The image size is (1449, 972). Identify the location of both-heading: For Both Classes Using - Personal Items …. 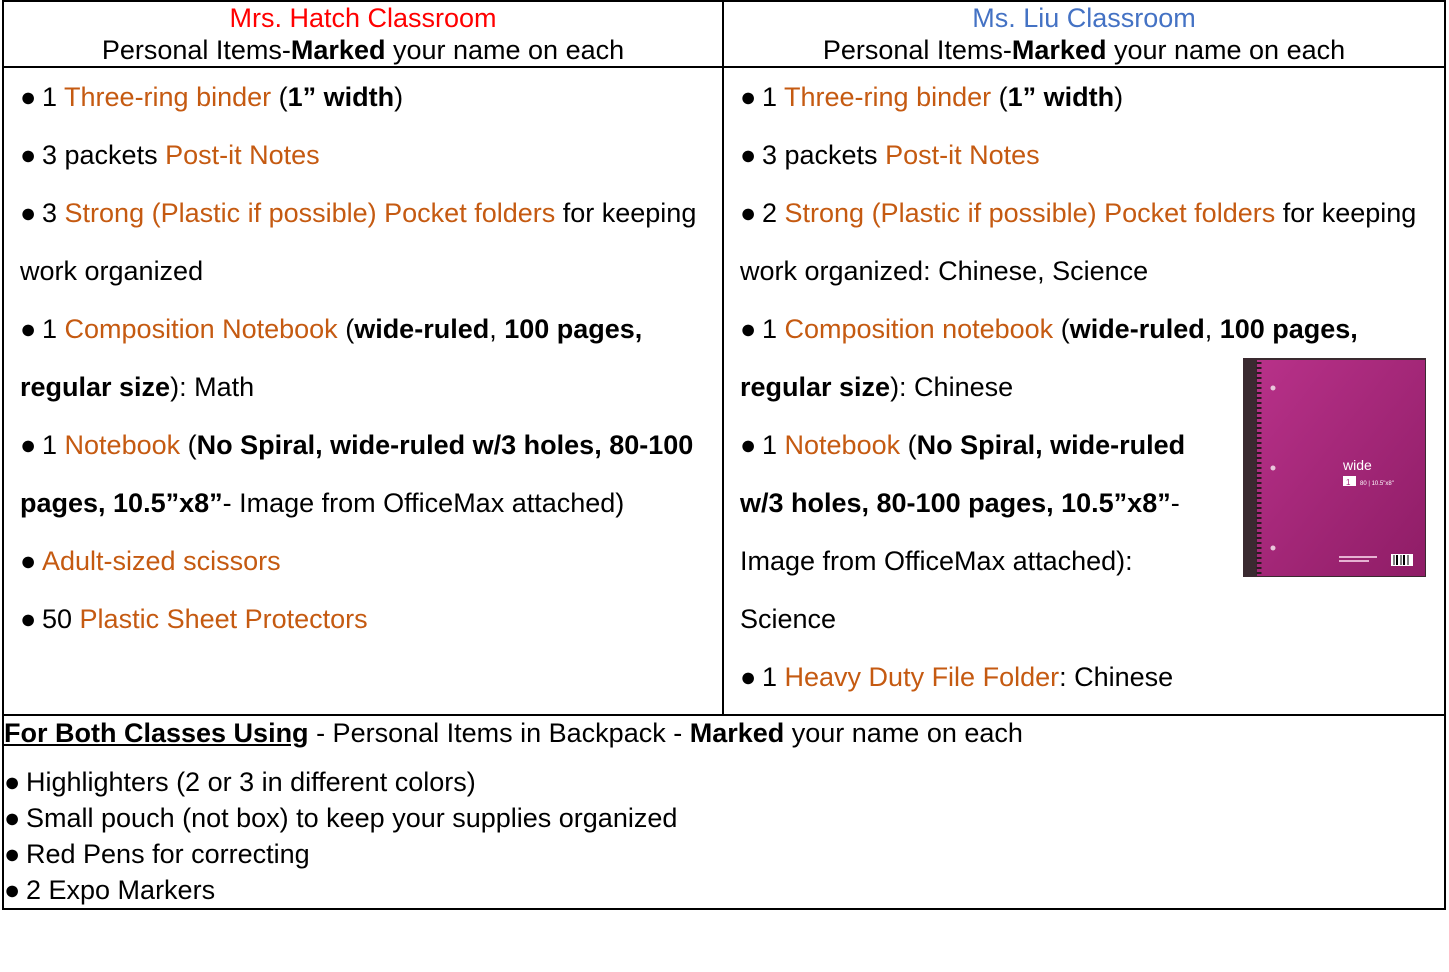
(513, 733).